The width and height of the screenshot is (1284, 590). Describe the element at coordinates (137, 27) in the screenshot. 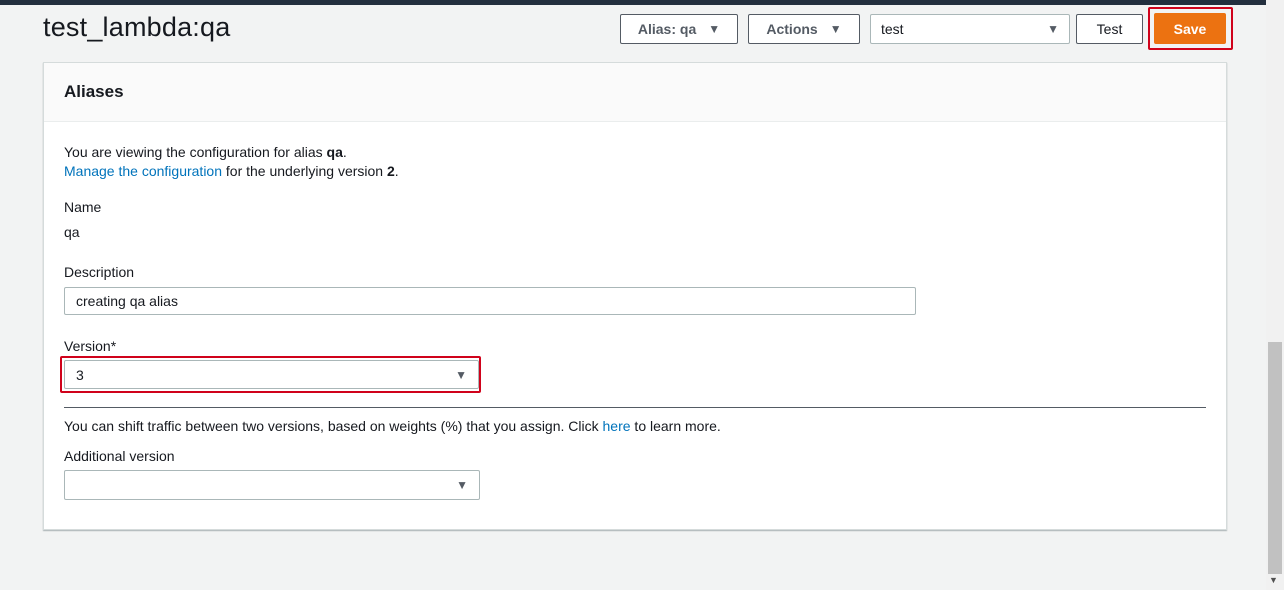

I see `page-title: test_lambda:qa` at that location.